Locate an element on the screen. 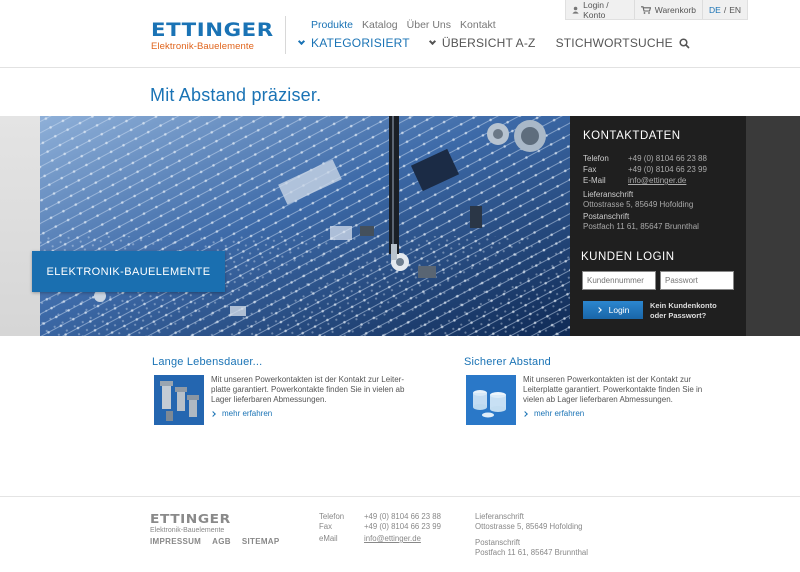  login-help-line1: Kein Kundenkonto is located at coordinates (683, 305).